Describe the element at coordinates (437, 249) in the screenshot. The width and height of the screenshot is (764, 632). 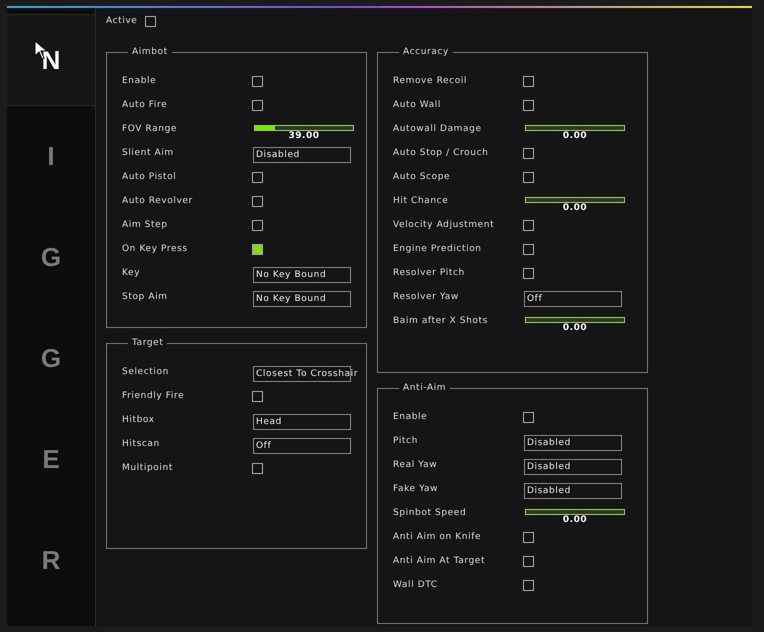
I see `option-label: Engine Prediction` at that location.